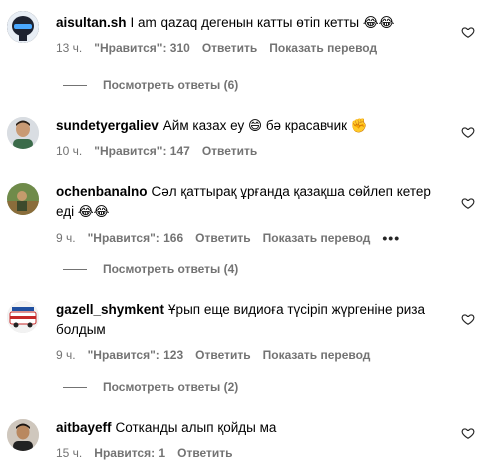 Image resolution: width=487 pixels, height=476 pixels. What do you see at coordinates (136, 355) in the screenshot?
I see `likes-count: "Нравится": 123` at bounding box center [136, 355].